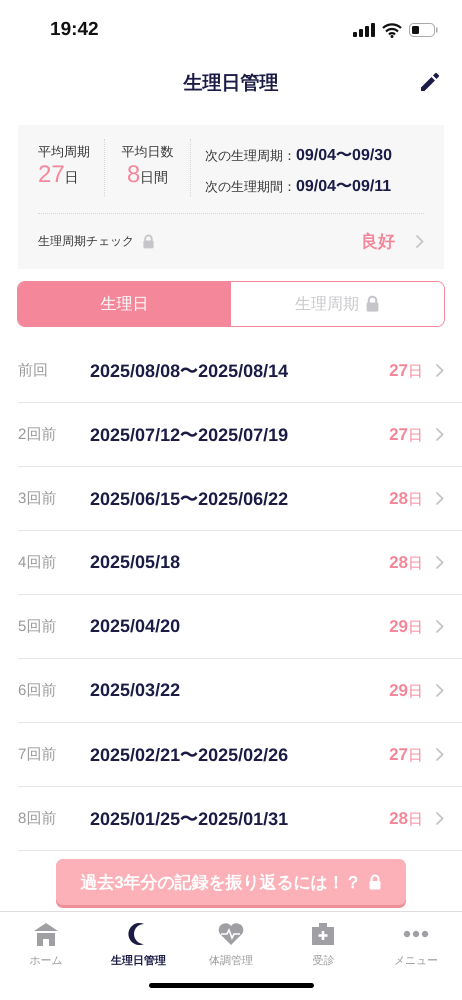  What do you see at coordinates (364, 30) in the screenshot?
I see `signal-icon` at bounding box center [364, 30].